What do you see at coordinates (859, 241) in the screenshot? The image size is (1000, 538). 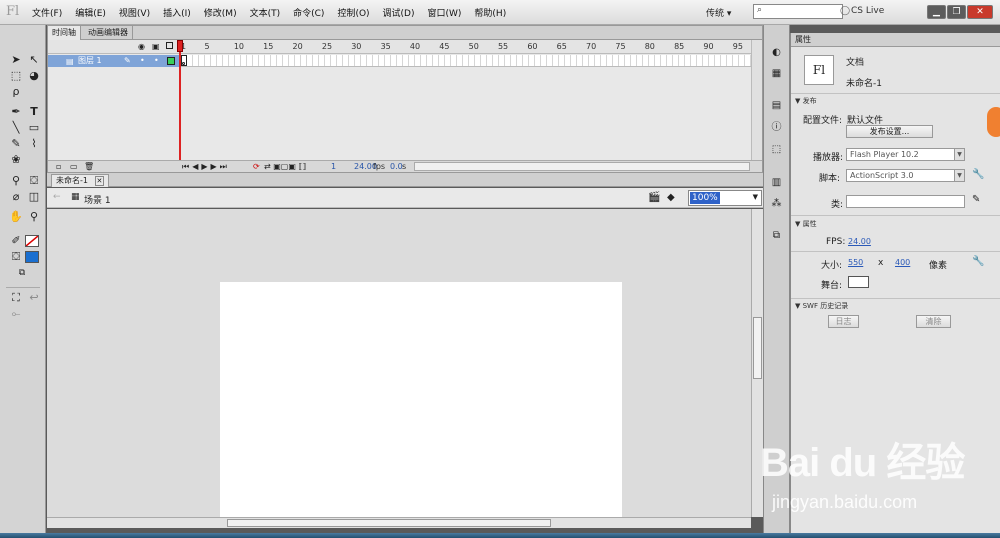 I see `fps-value: 24.00` at bounding box center [859, 241].